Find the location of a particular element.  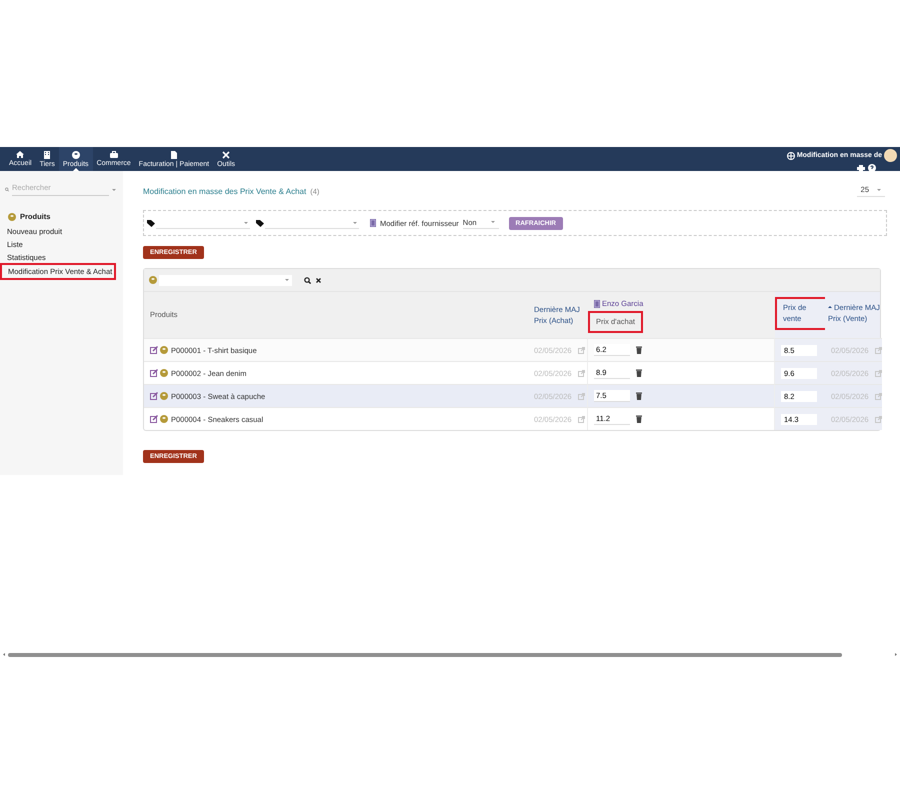

help-icon is located at coordinates (872, 168).